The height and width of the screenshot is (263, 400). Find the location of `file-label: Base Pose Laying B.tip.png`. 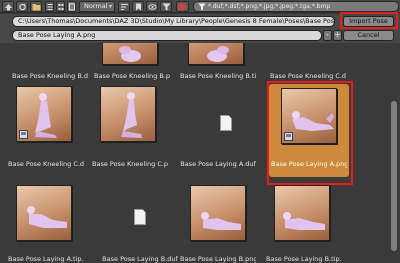

file-label: Base Pose Laying B.tip.png is located at coordinates (304, 259).